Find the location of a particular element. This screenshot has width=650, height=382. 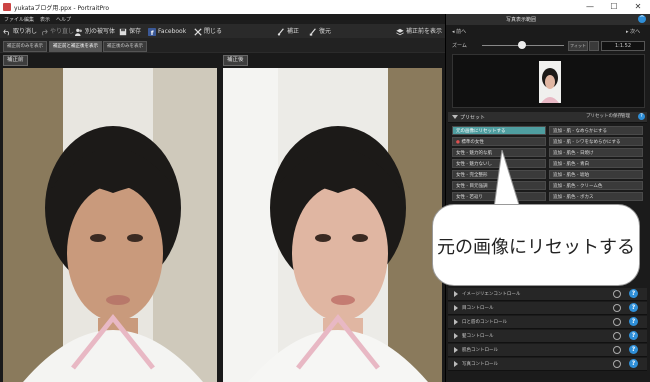

tab-after-only: 補正後のみを表示 is located at coordinates (125, 46).